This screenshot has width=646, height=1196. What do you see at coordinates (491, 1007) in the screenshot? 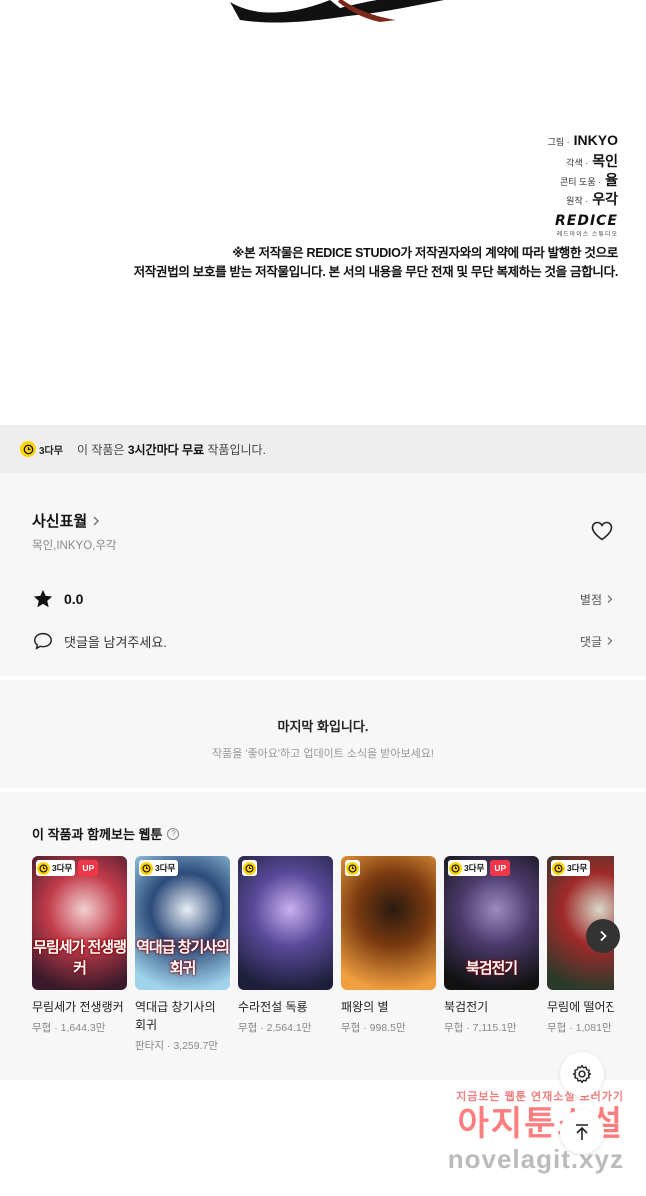
I see `card-title: 북검전기` at bounding box center [491, 1007].